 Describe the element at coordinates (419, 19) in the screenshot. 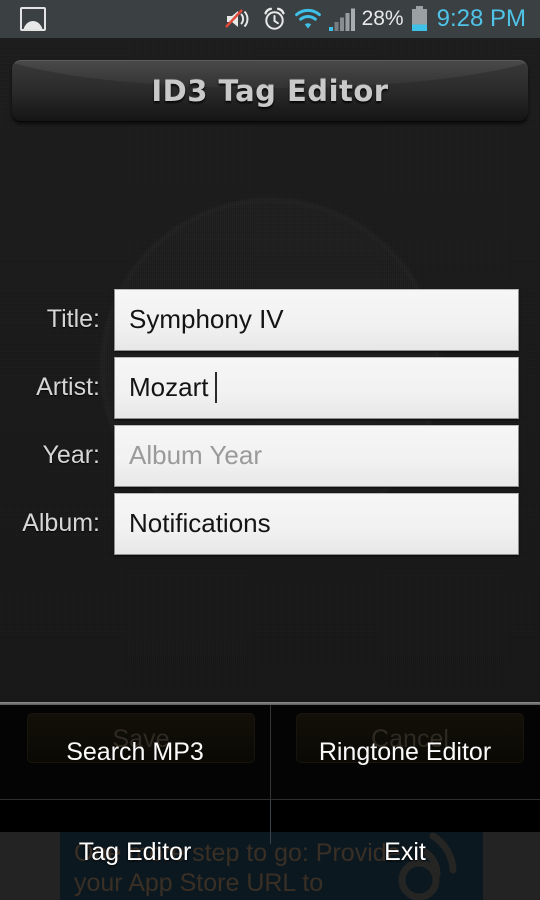

I see `battery-icon` at that location.